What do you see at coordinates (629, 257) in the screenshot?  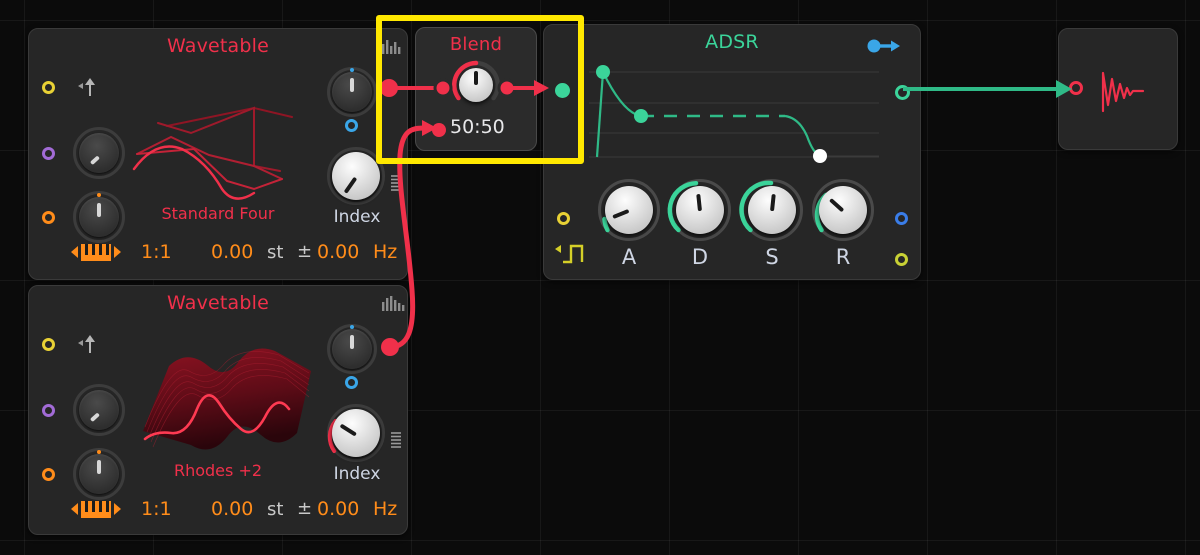 I see `knob-label-a: A` at bounding box center [629, 257].